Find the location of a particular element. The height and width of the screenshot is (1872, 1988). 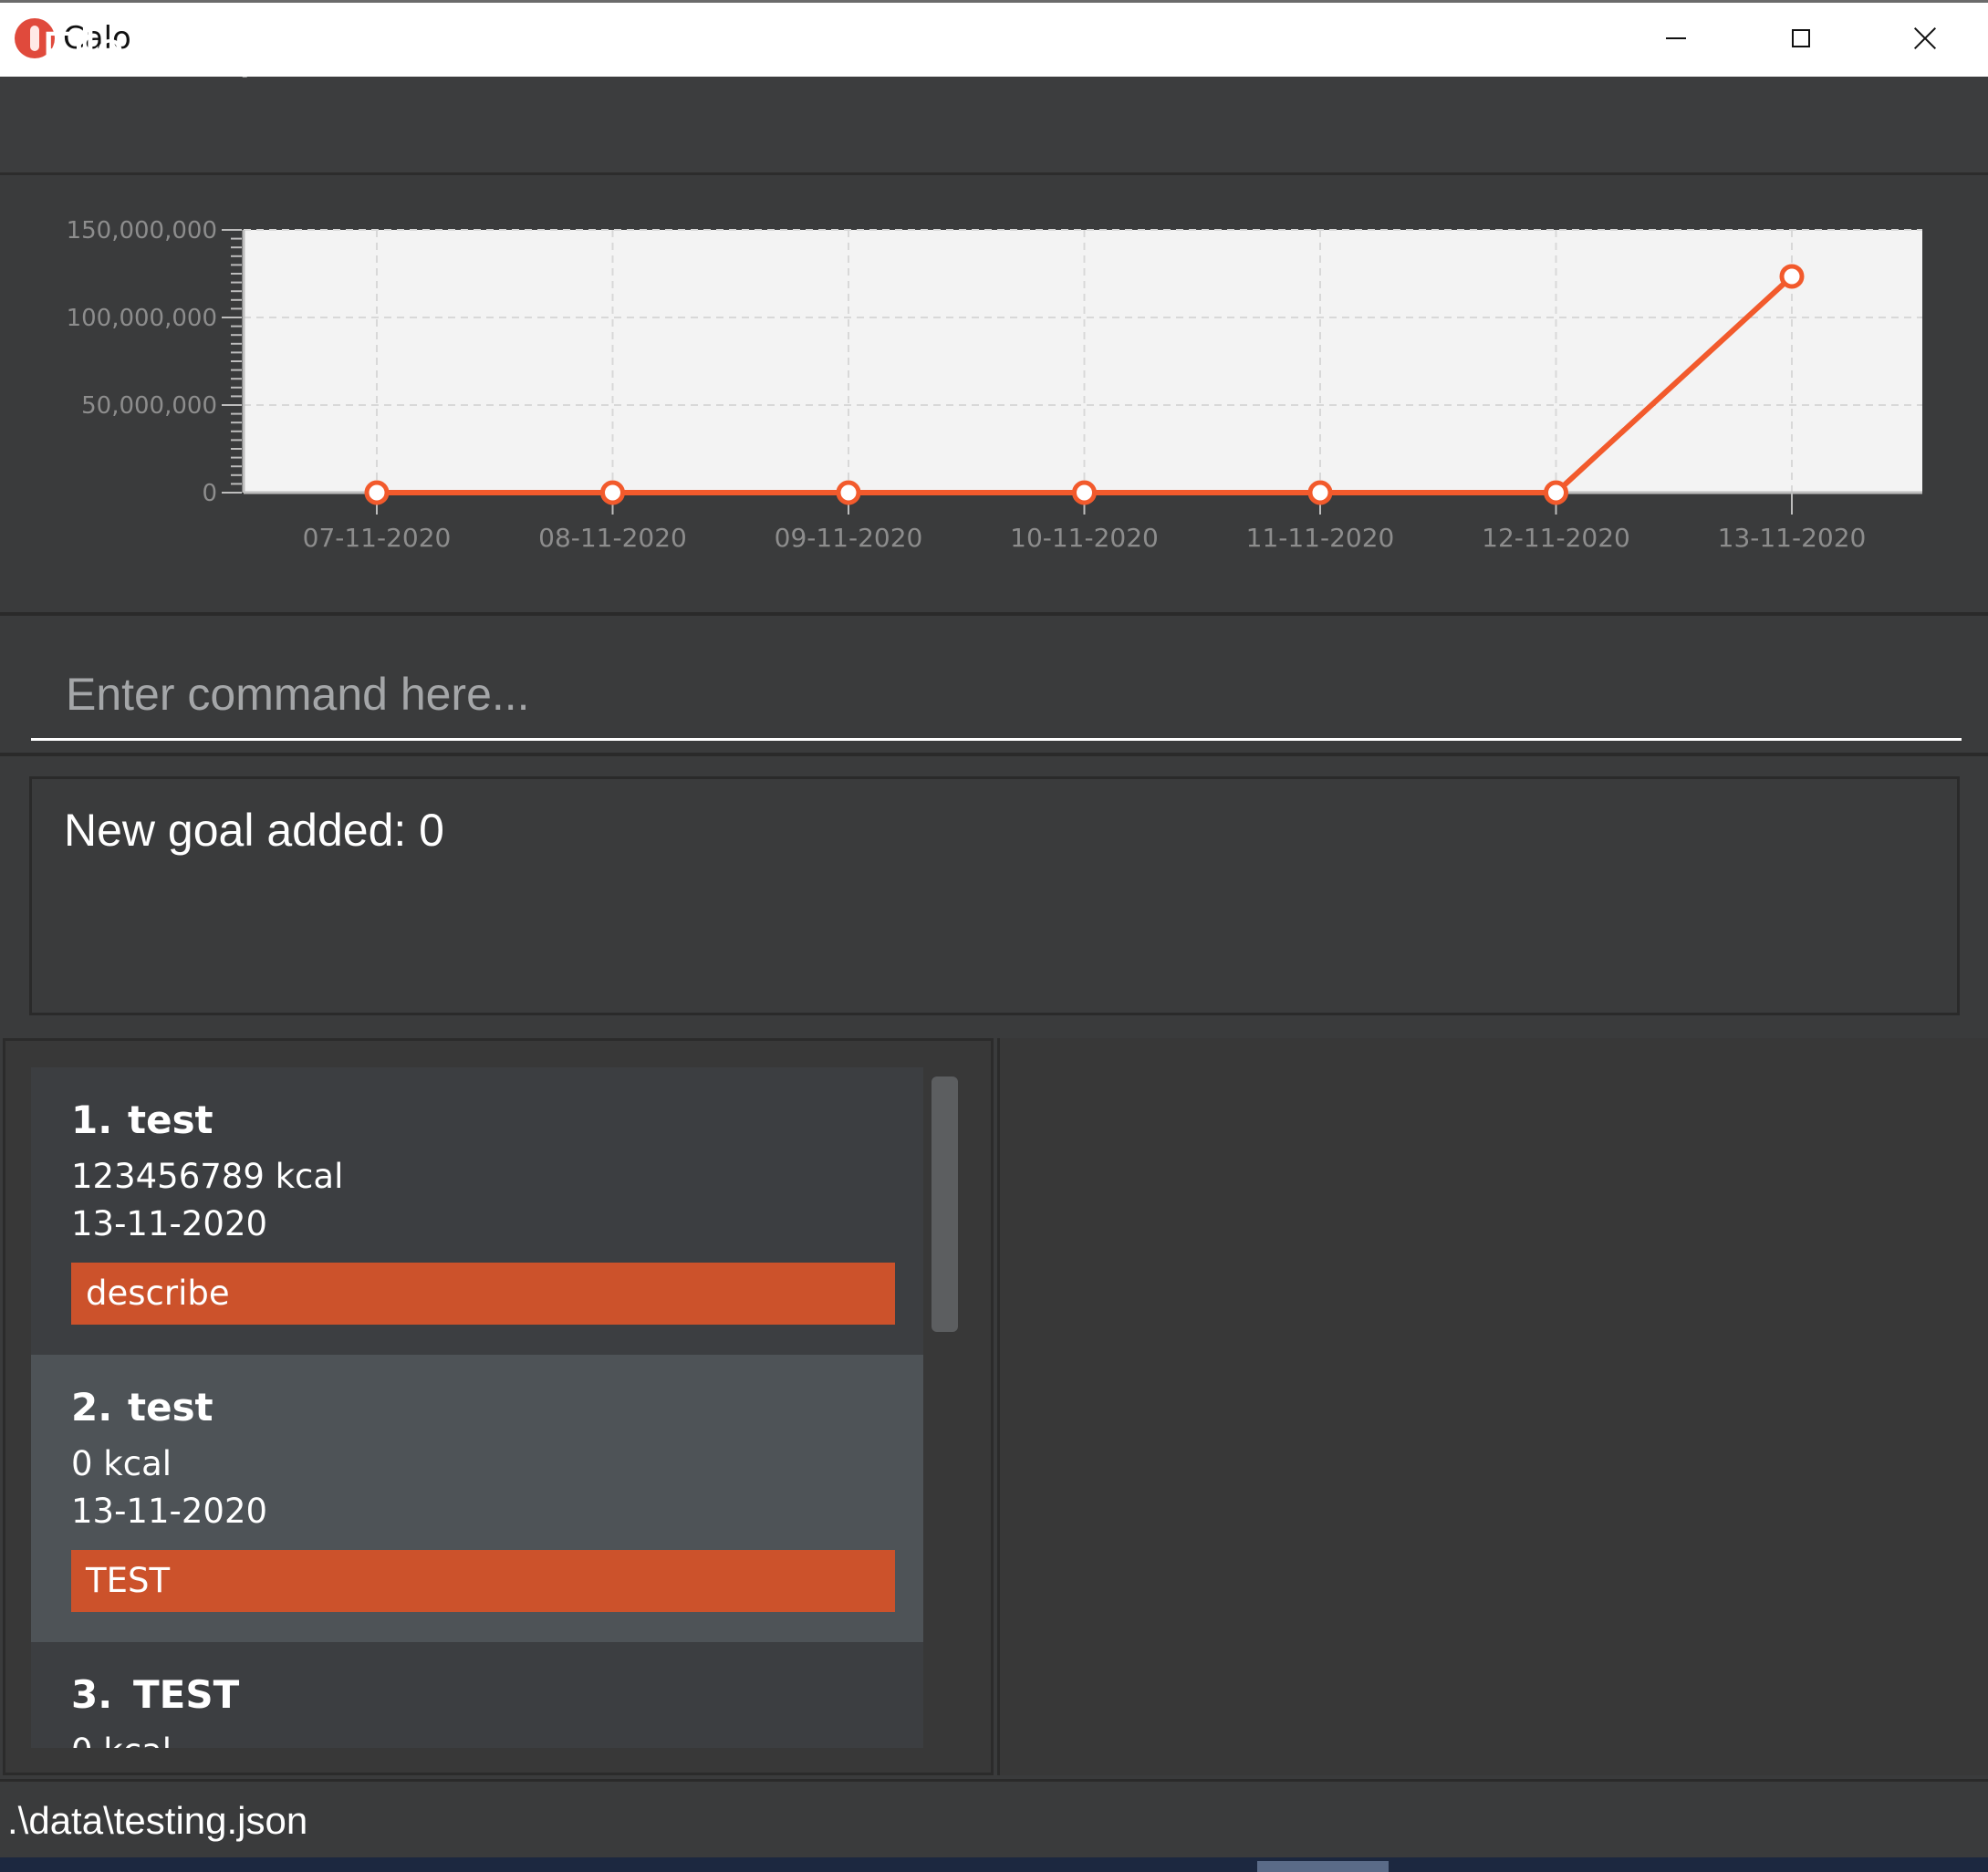

x-tick-label: 11-11-2020 is located at coordinates (1320, 538).